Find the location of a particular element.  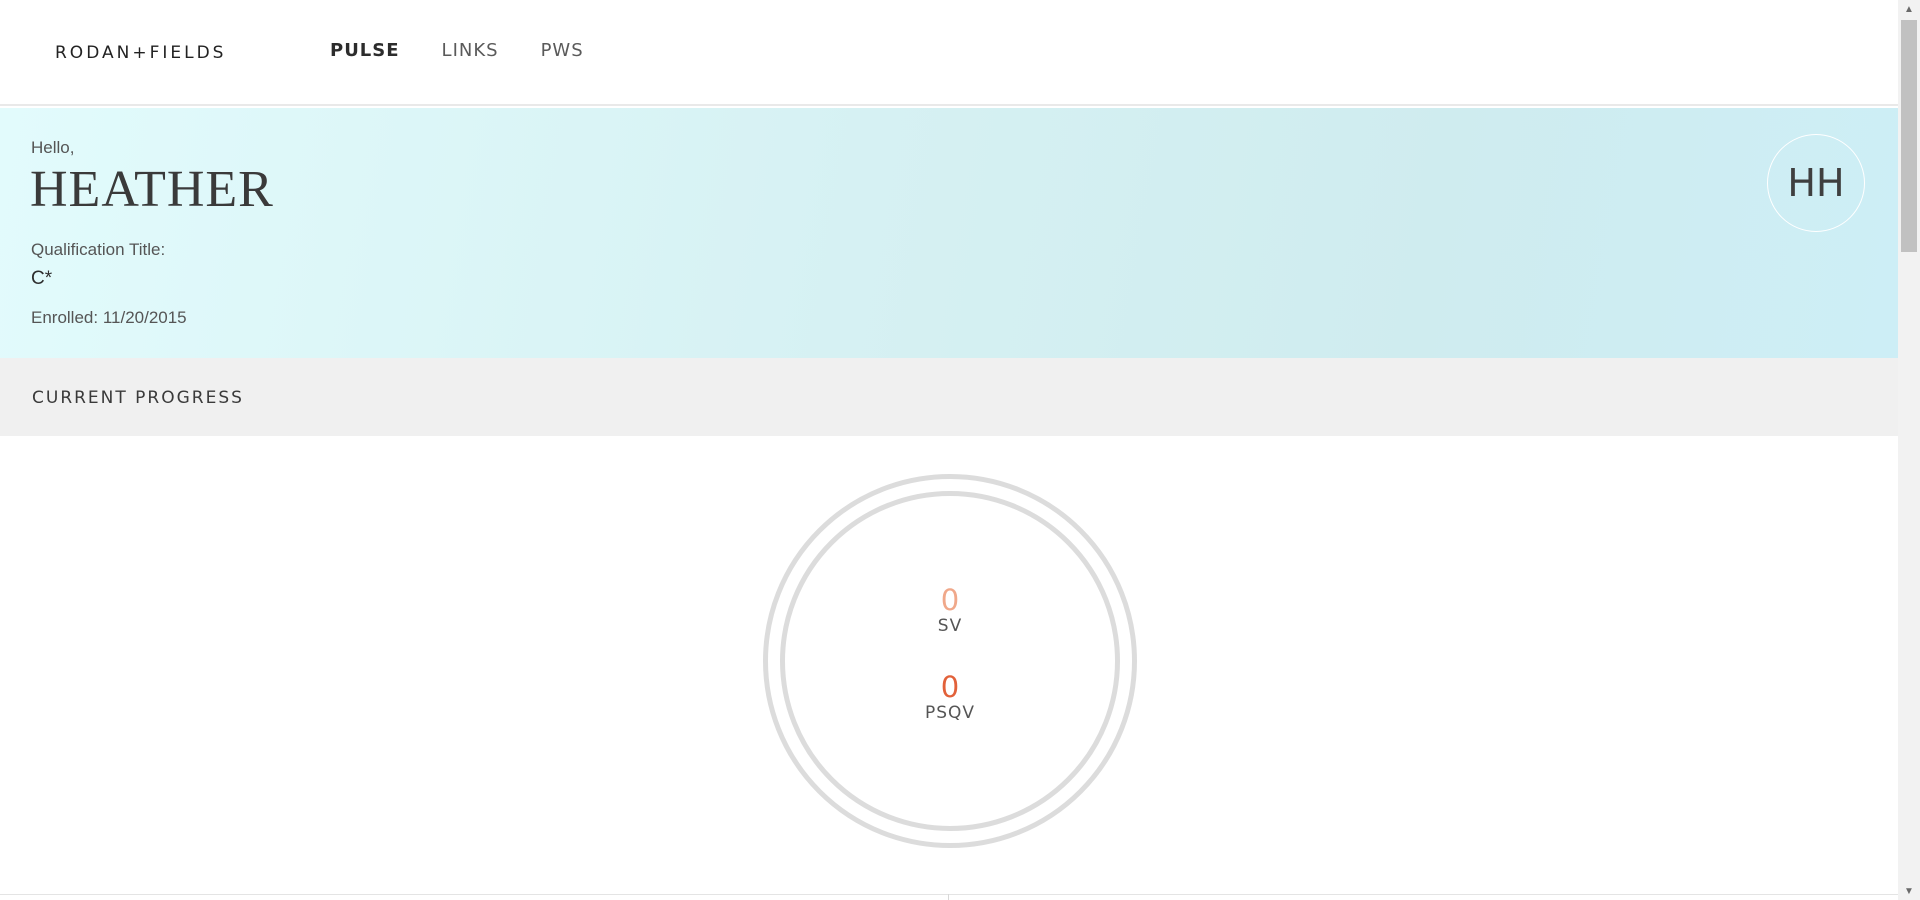

brand-logo: RODAN+FIELDS is located at coordinates (140, 53).